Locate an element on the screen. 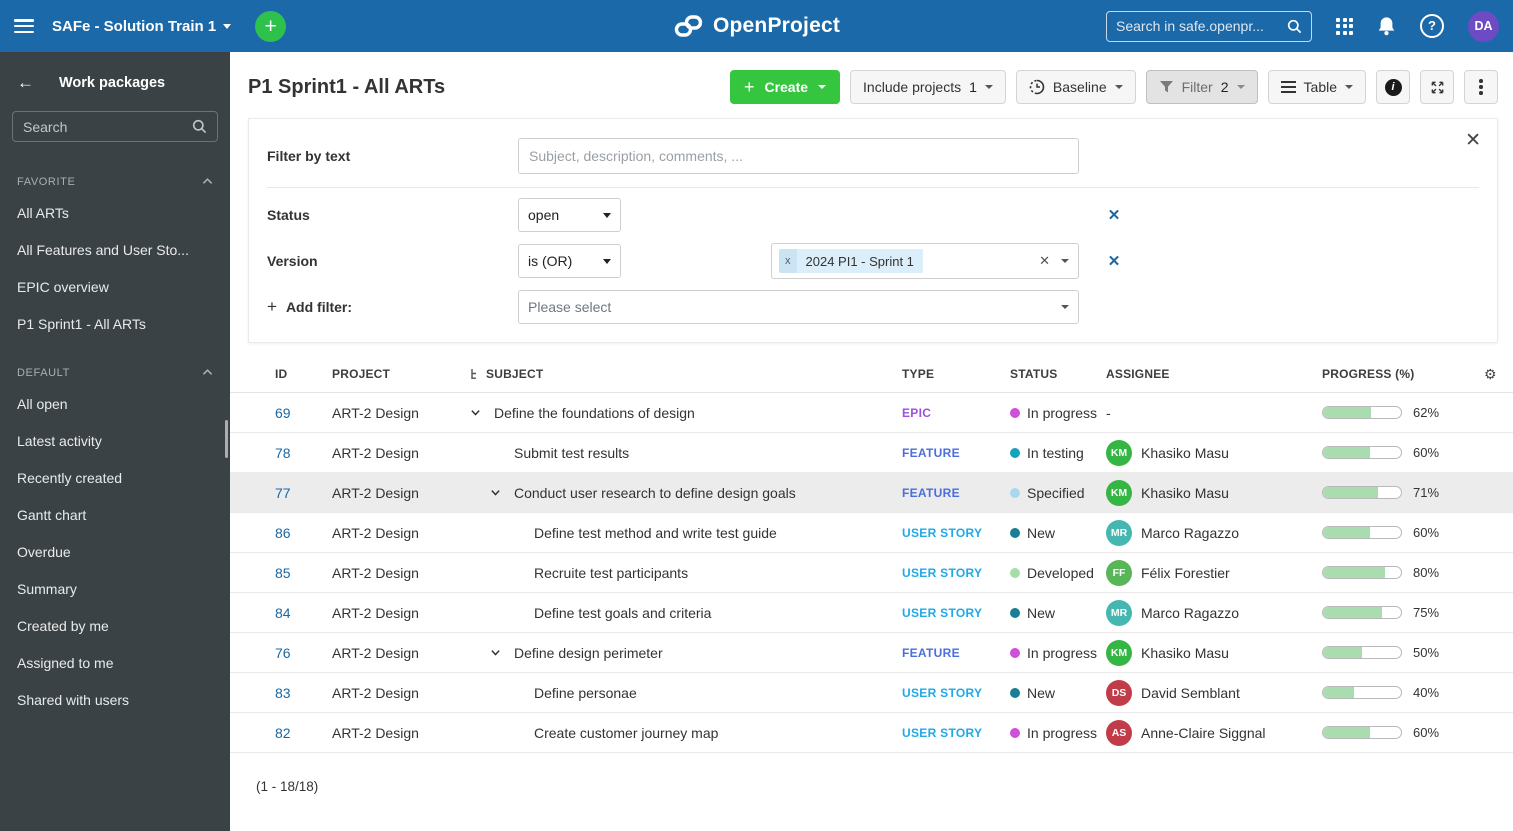 The image size is (1513, 831). progress-bar is located at coordinates (1362, 412).